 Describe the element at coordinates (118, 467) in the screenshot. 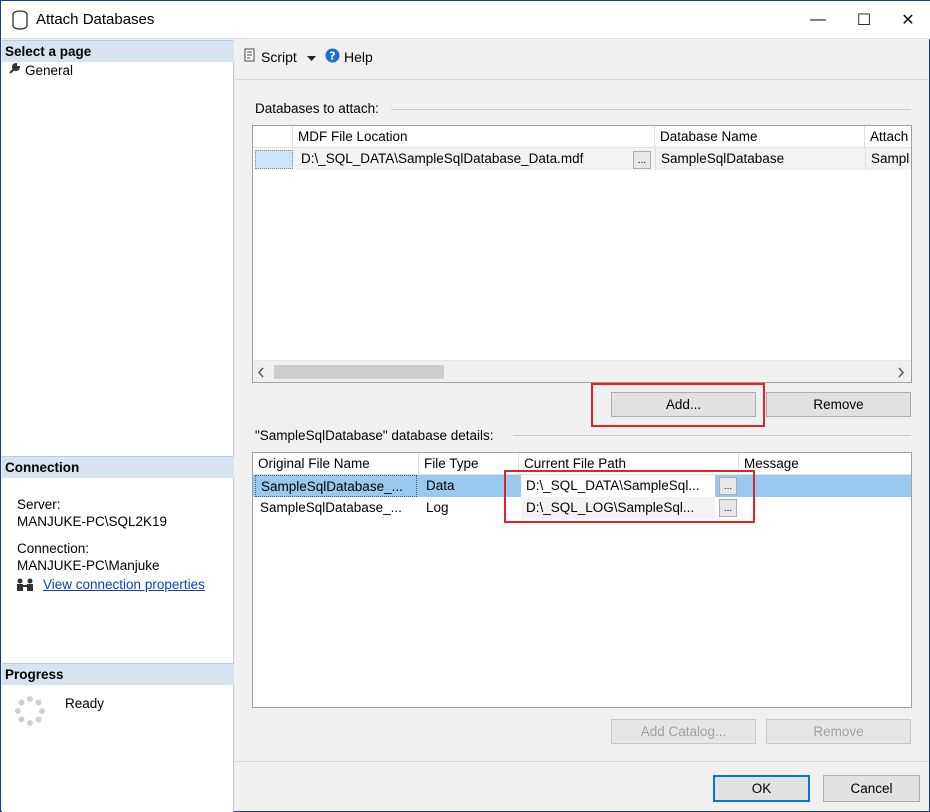

I see `connection-header: Connection` at that location.